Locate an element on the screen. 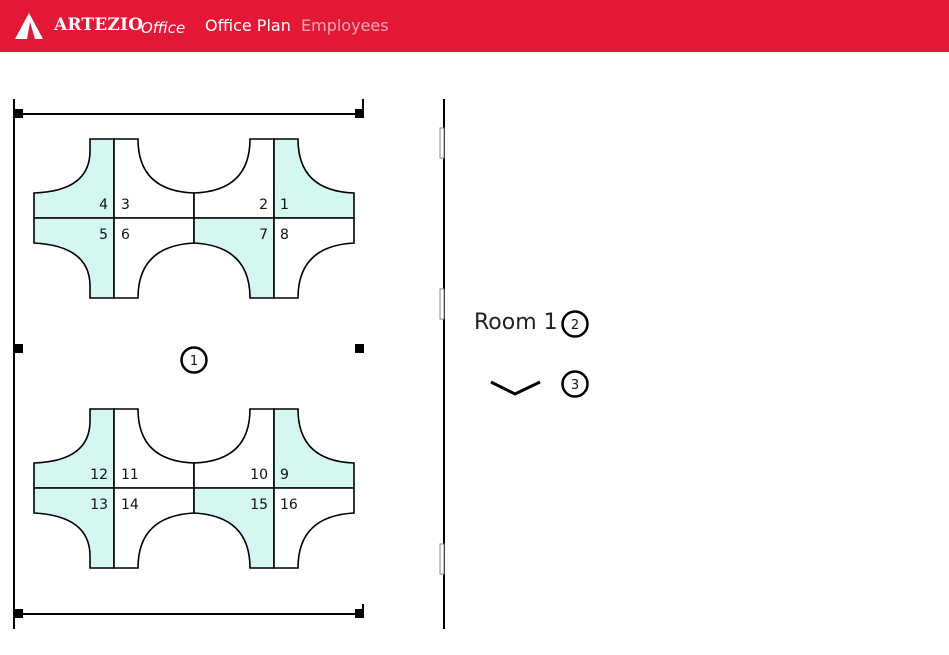 This screenshot has height=655, width=949. desk-number: 2 is located at coordinates (263, 205).